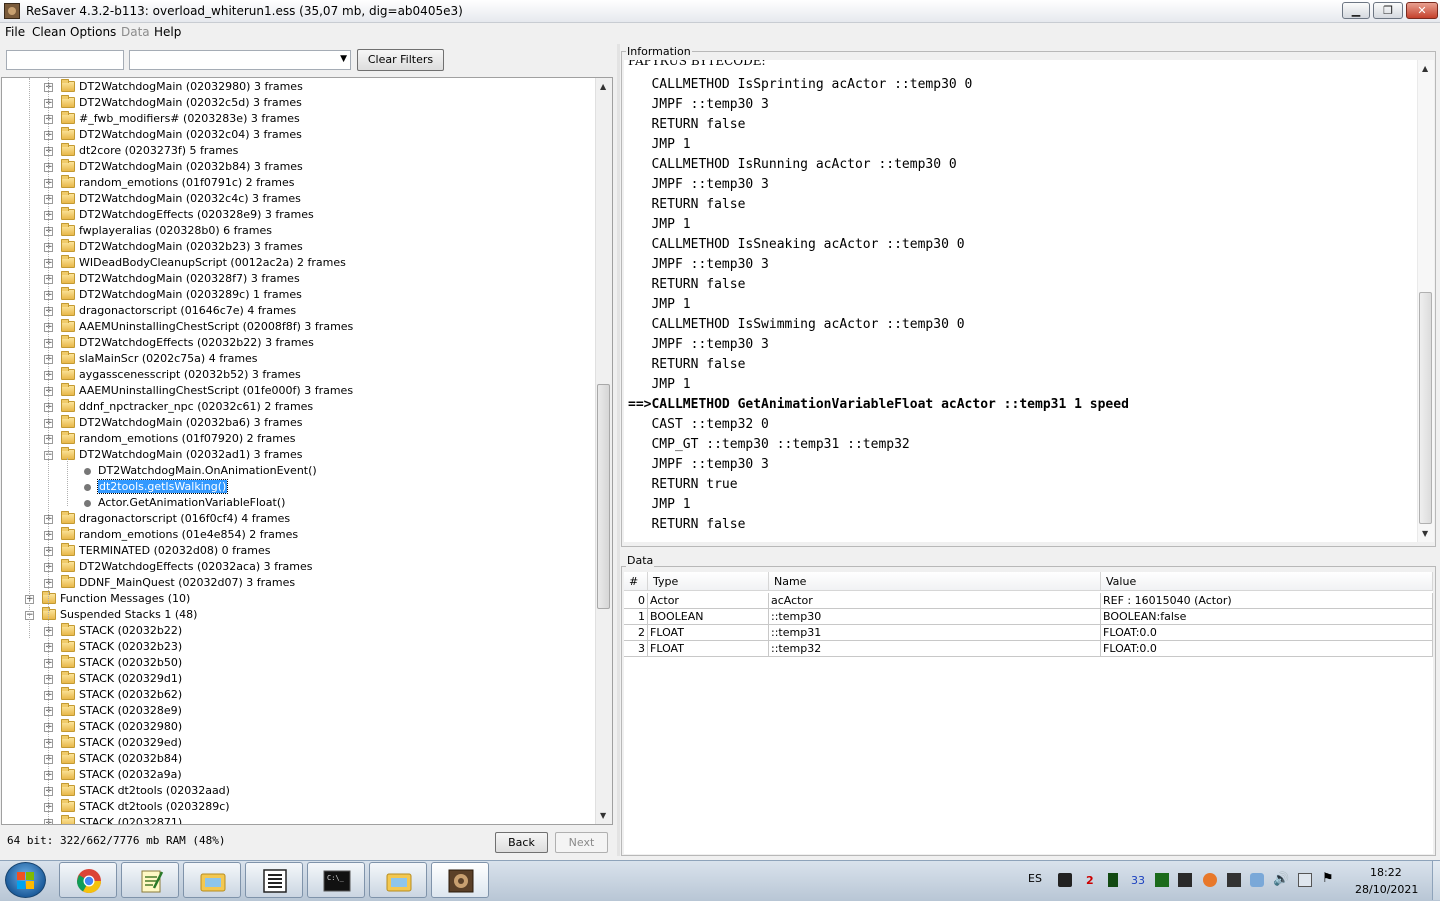 The height and width of the screenshot is (901, 1440). Describe the element at coordinates (299, 455) in the screenshot. I see `tree-row: − DT2WatchdogMain (02032ad1) 3 frames` at that location.